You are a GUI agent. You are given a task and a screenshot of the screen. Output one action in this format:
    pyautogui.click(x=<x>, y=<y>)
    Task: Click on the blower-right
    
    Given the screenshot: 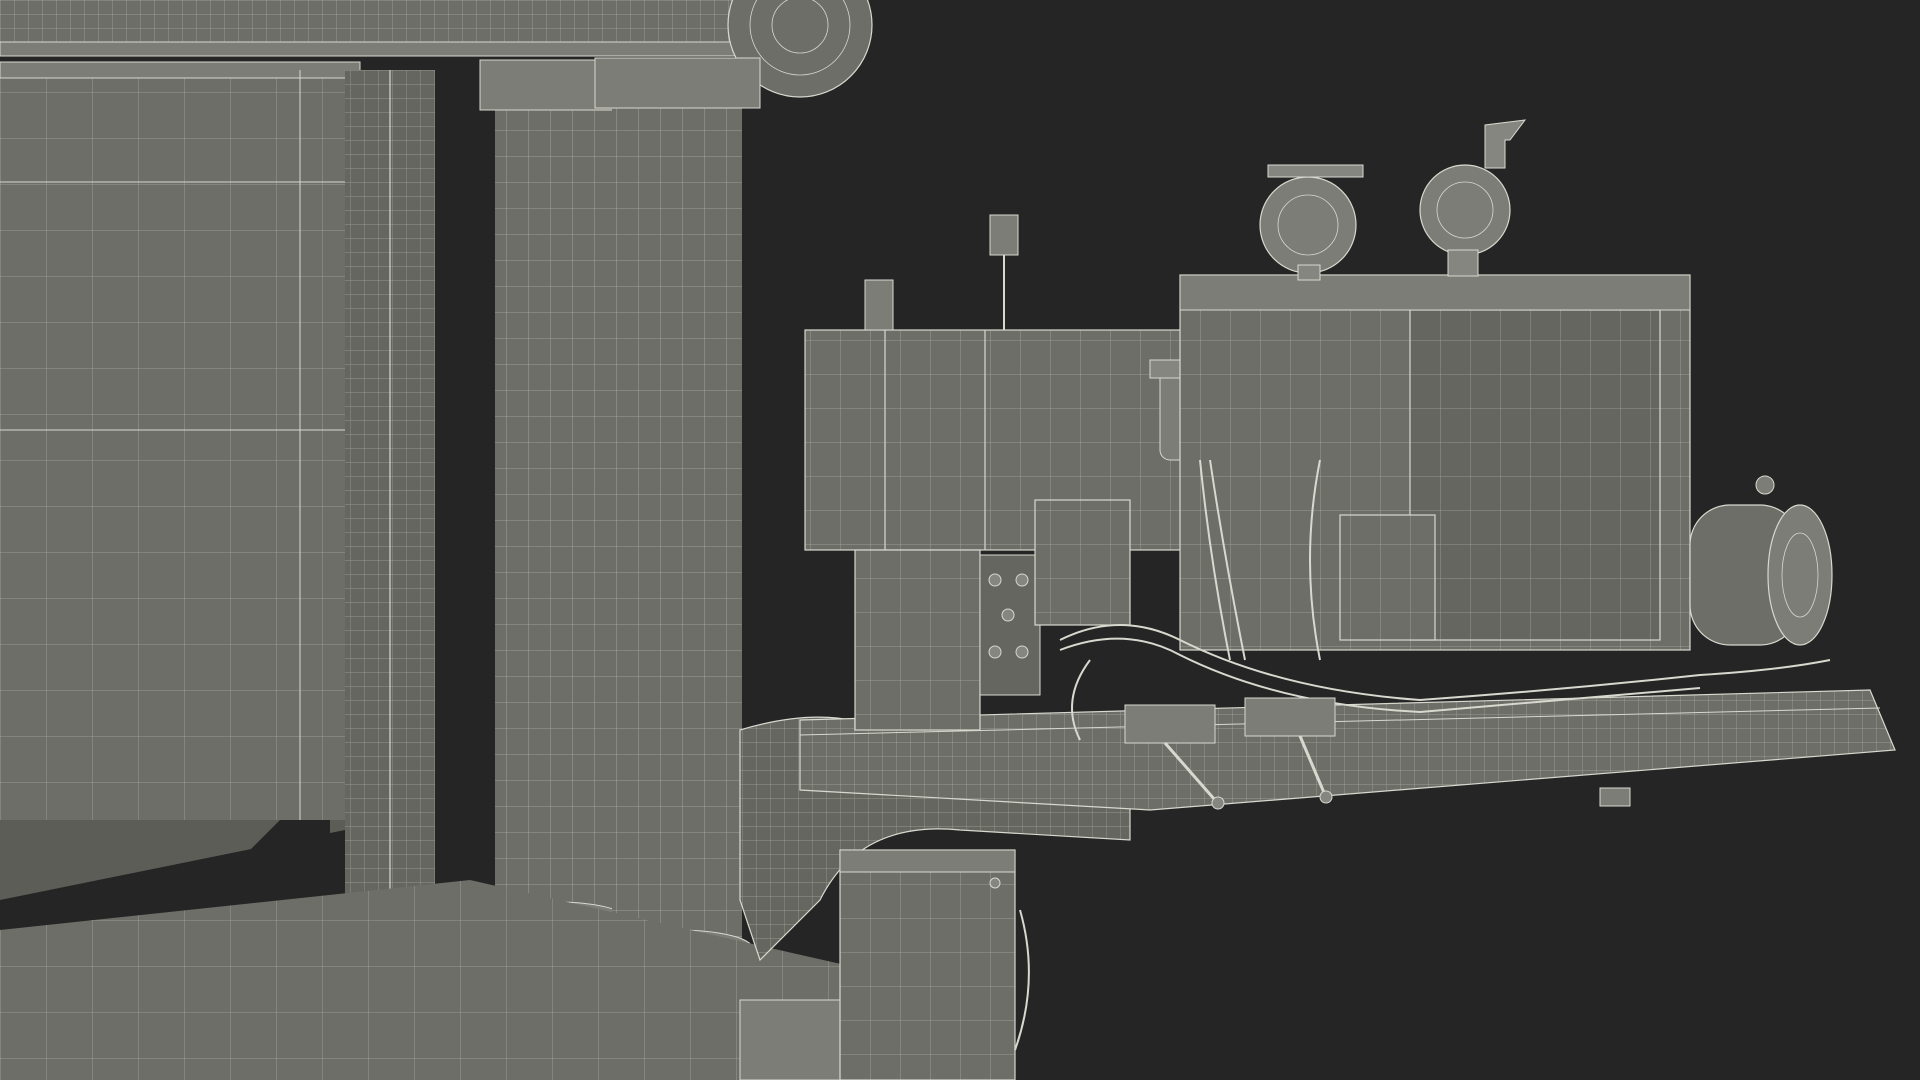 What is the action you would take?
    pyautogui.click(x=1473, y=198)
    